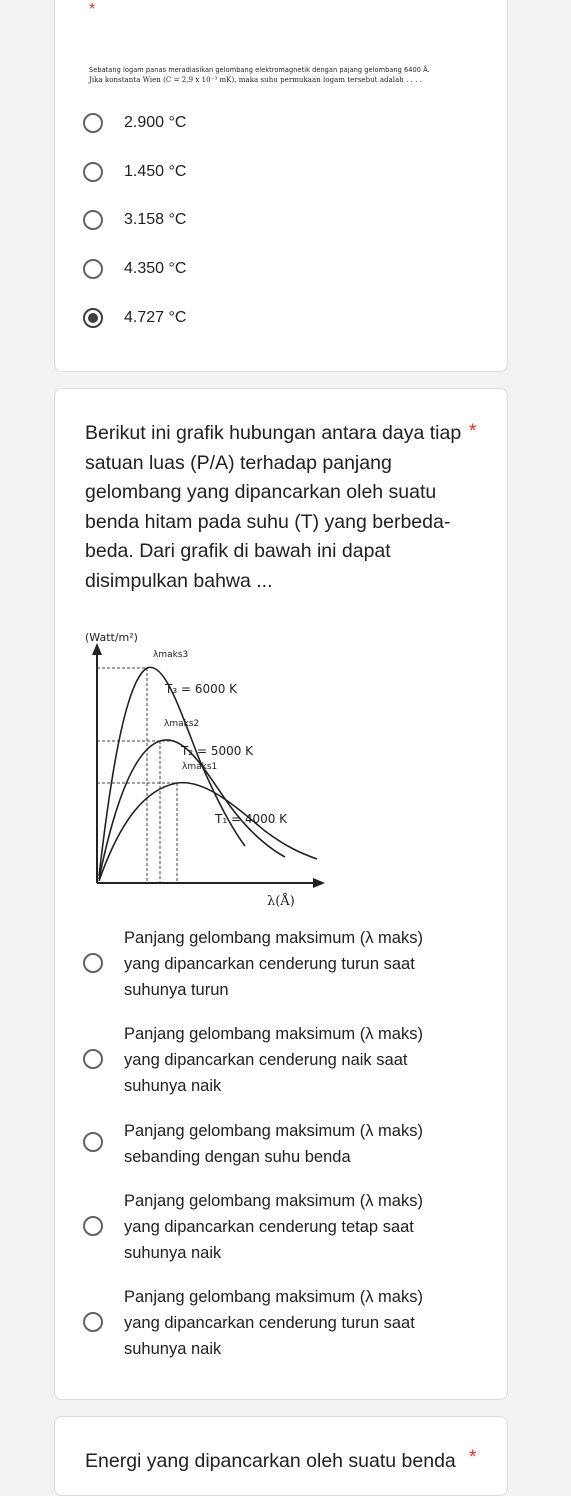 This screenshot has height=1496, width=571. What do you see at coordinates (93, 318) in the screenshot?
I see `radio-button-selected` at bounding box center [93, 318].